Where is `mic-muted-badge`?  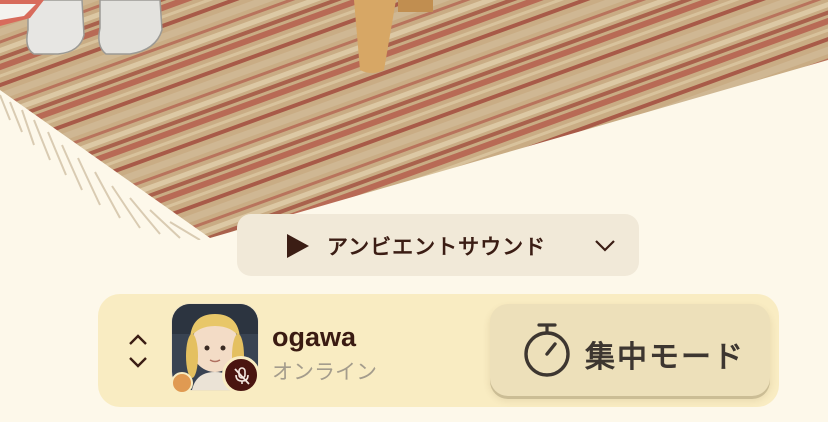 mic-muted-badge is located at coordinates (241, 375).